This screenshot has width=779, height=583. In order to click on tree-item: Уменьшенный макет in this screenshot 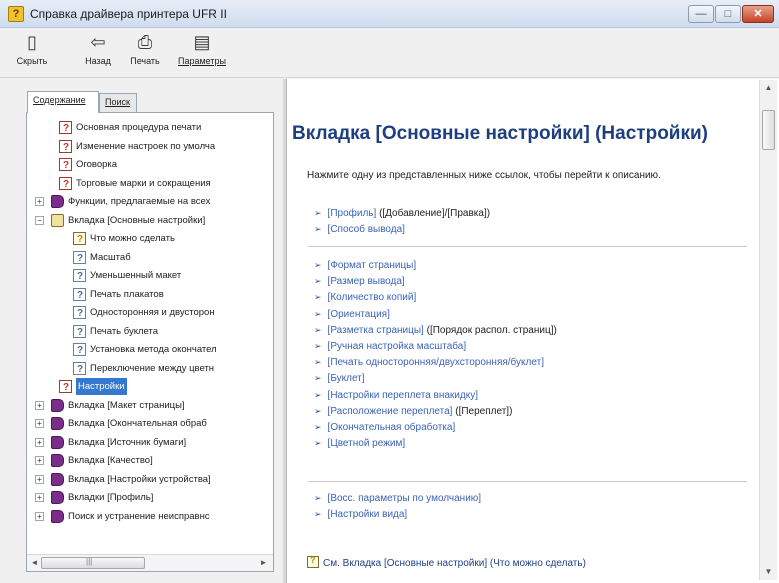, I will do `click(143, 276)`.